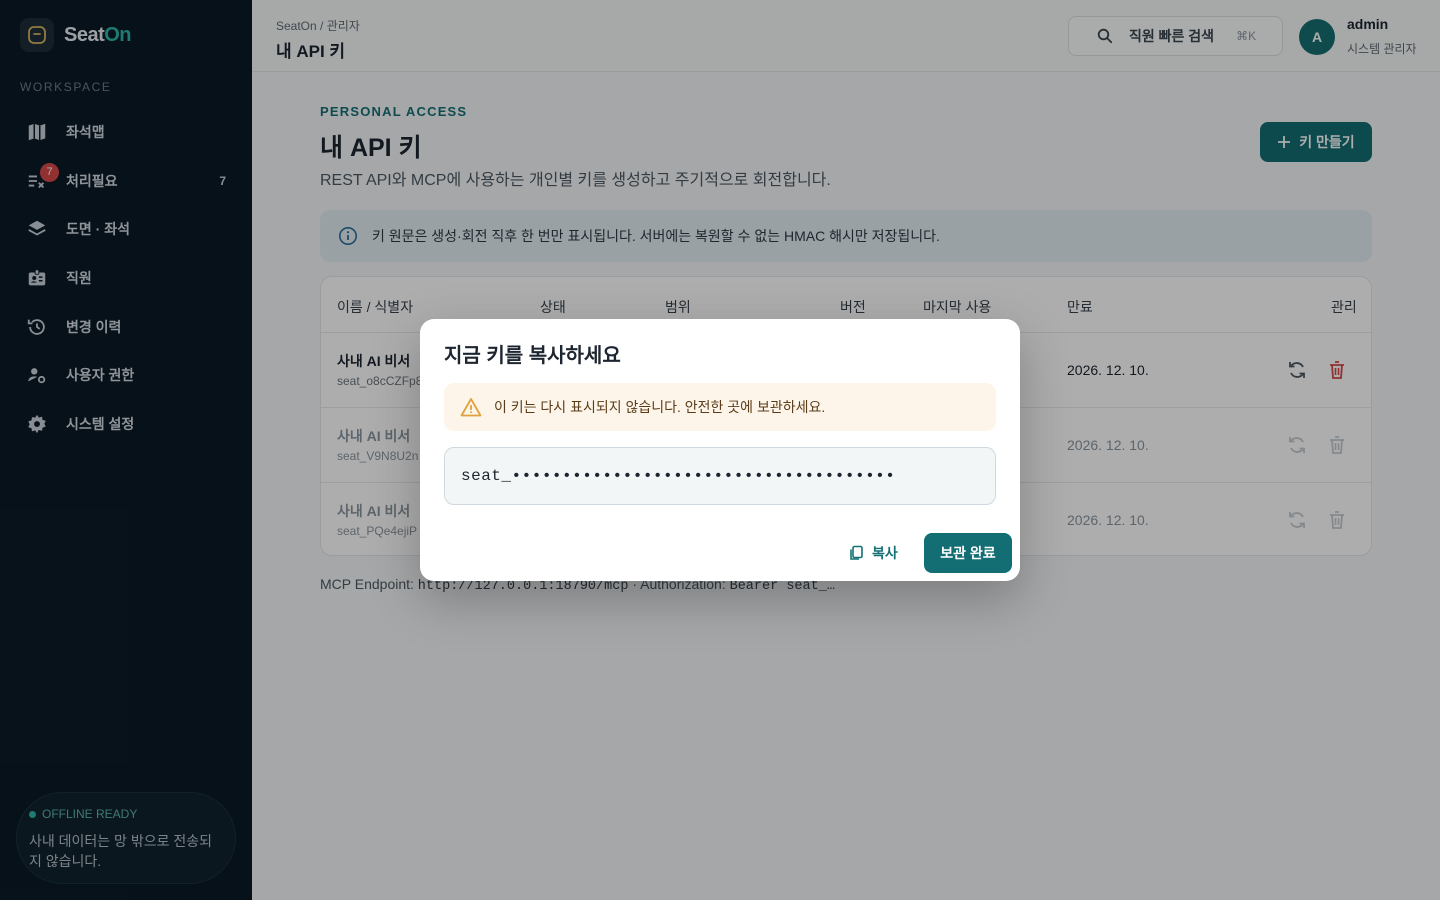 The height and width of the screenshot is (900, 1440). I want to click on warning-banner: 이 키는 다시 표시되지 않습니다. 안전한 곳에 보관하세요., so click(720, 407).